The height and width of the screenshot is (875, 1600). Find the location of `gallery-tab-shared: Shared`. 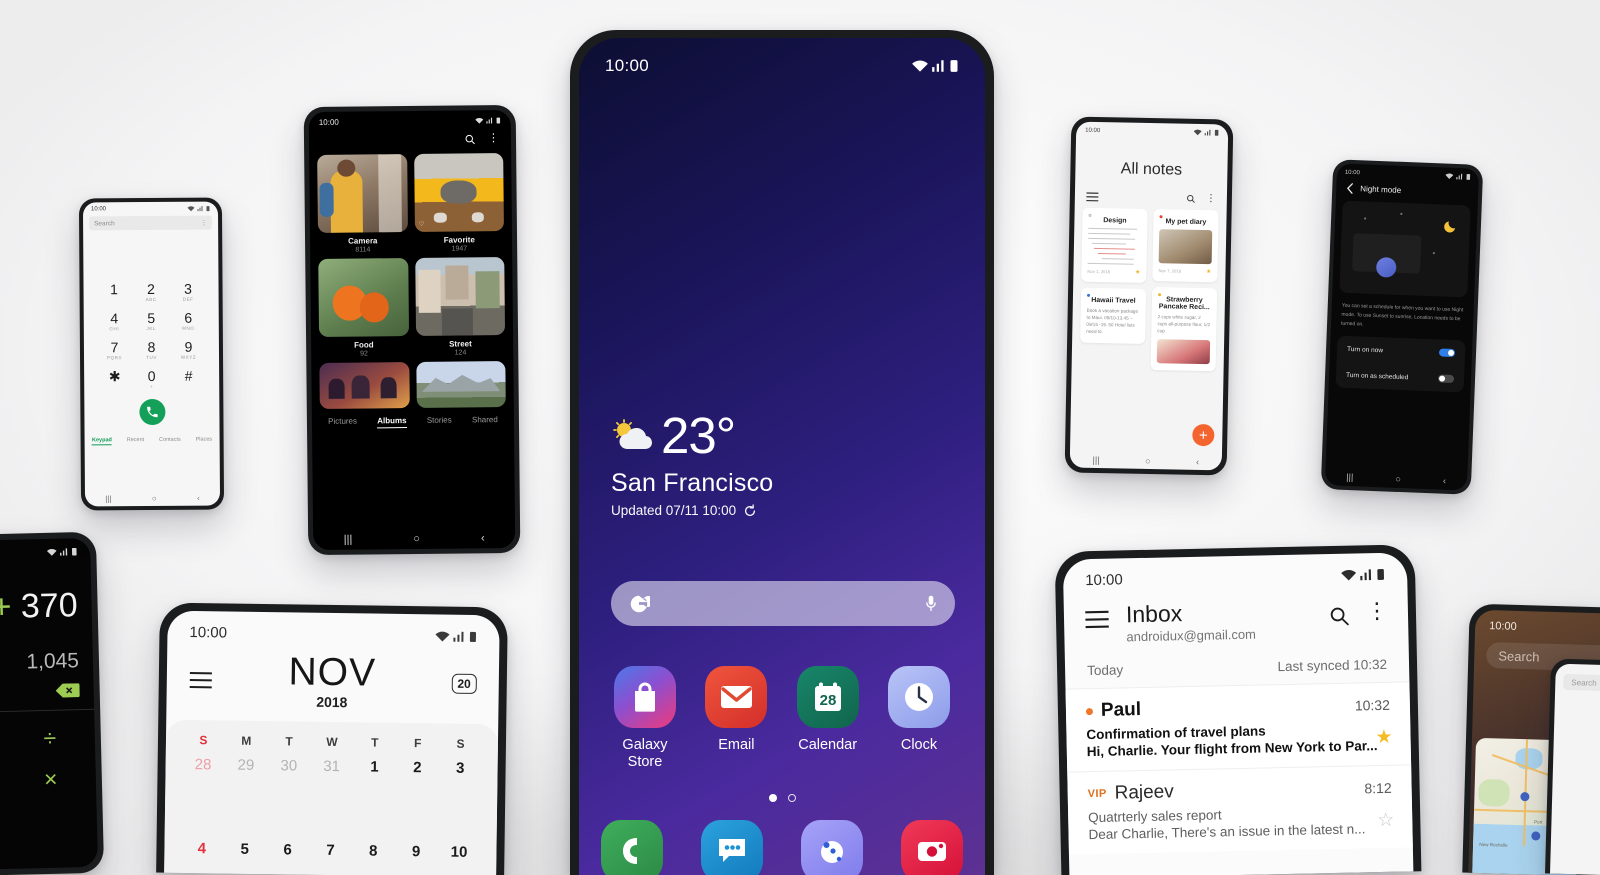

gallery-tab-shared: Shared is located at coordinates (485, 421).